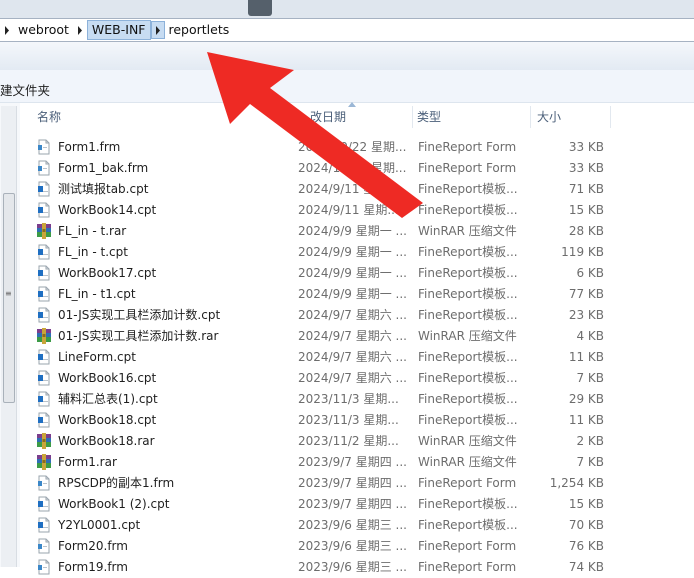 The width and height of the screenshot is (694, 578). Describe the element at coordinates (347, 9) in the screenshot. I see `window-top-strip` at that location.